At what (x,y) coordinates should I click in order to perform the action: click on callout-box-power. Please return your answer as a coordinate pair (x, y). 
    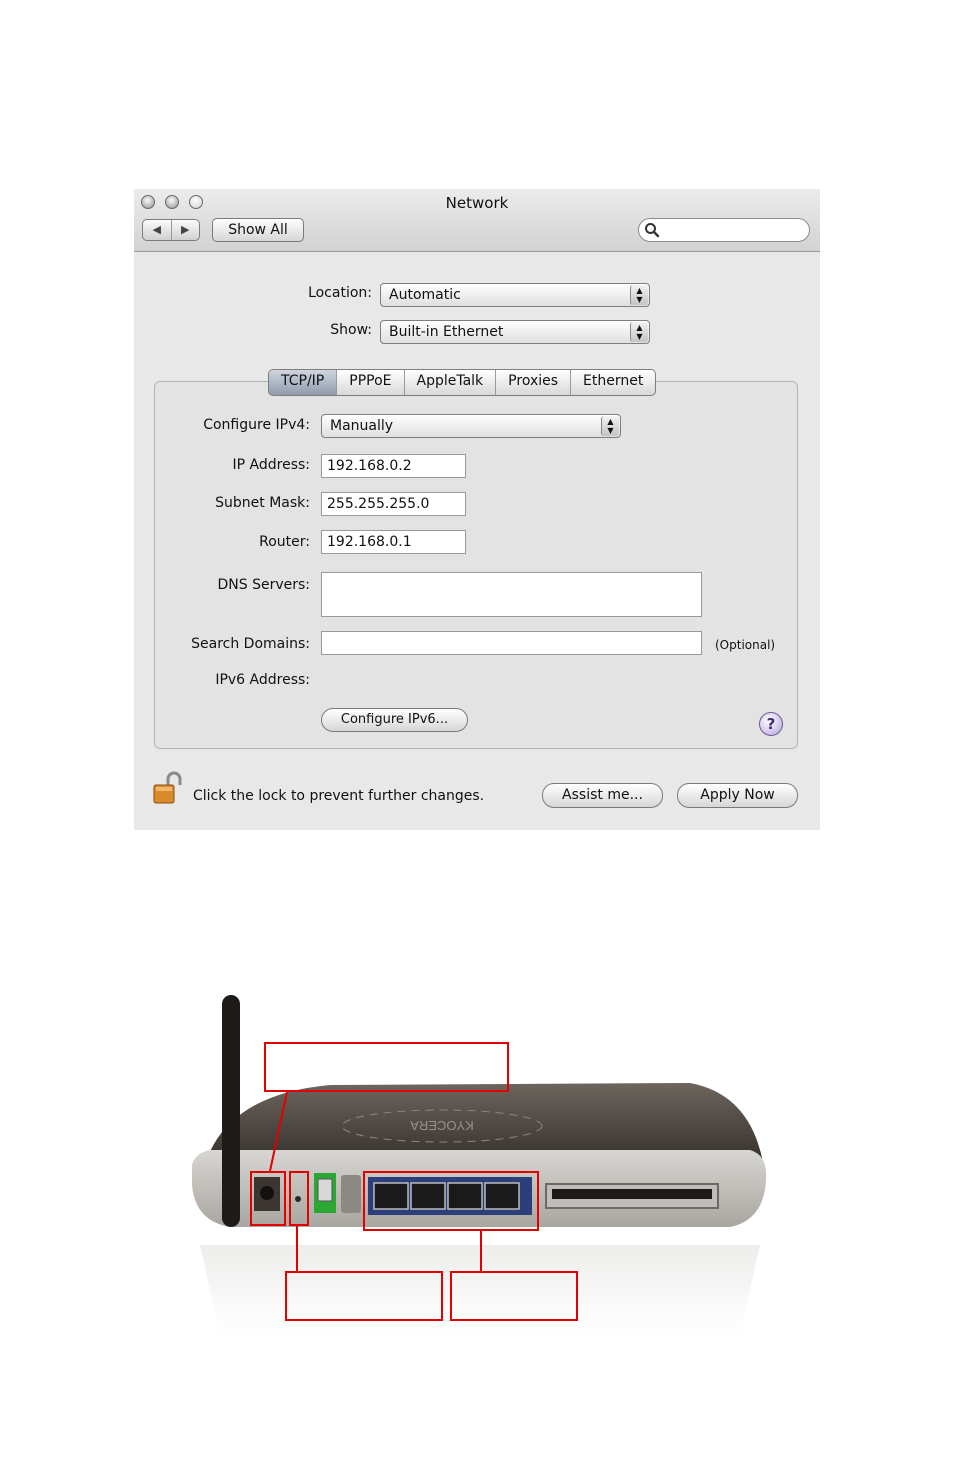
    Looking at the image, I should click on (386, 1067).